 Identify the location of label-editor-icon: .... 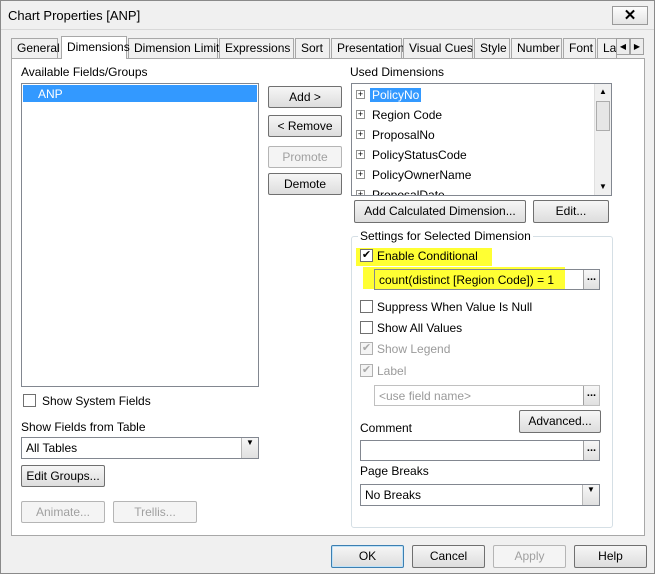
(591, 395).